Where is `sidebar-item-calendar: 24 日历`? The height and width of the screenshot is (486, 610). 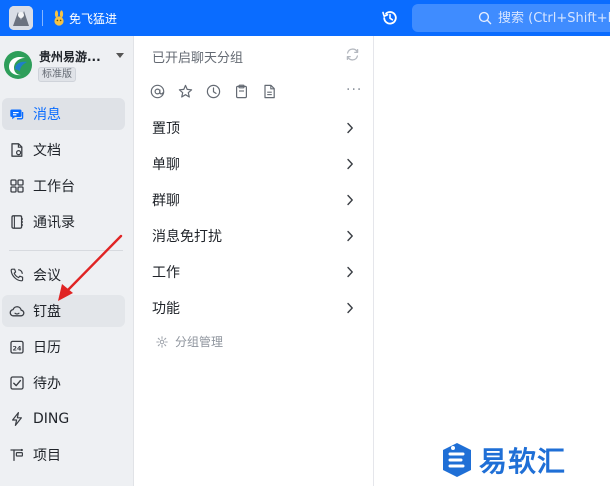
sidebar-item-calendar: 24 日历 is located at coordinates (63, 347).